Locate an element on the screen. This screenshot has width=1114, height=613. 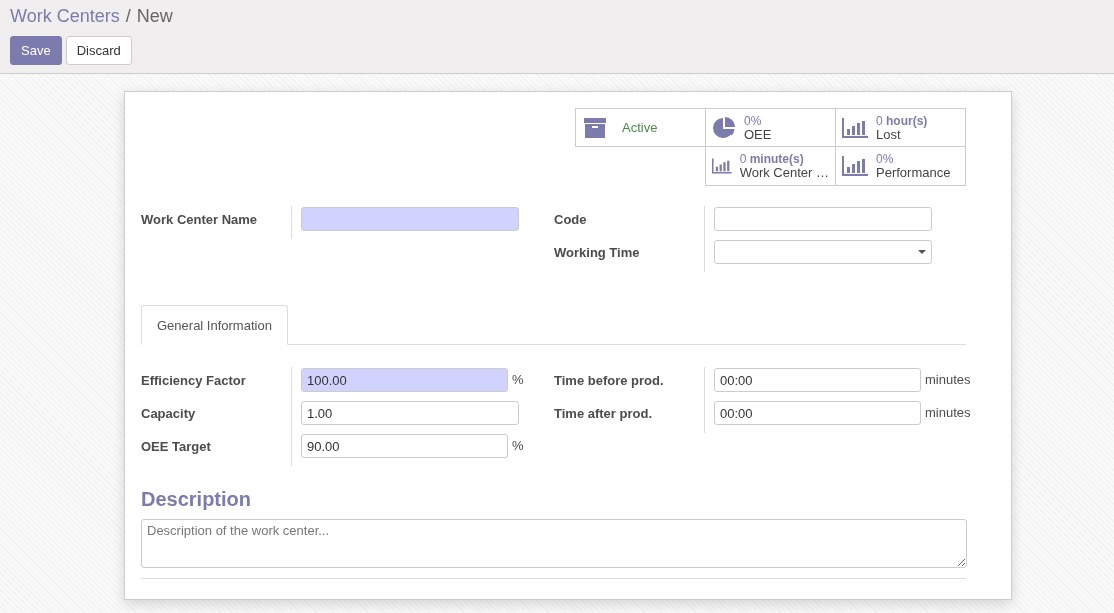
stat-button: 0% OEE is located at coordinates (770, 127).